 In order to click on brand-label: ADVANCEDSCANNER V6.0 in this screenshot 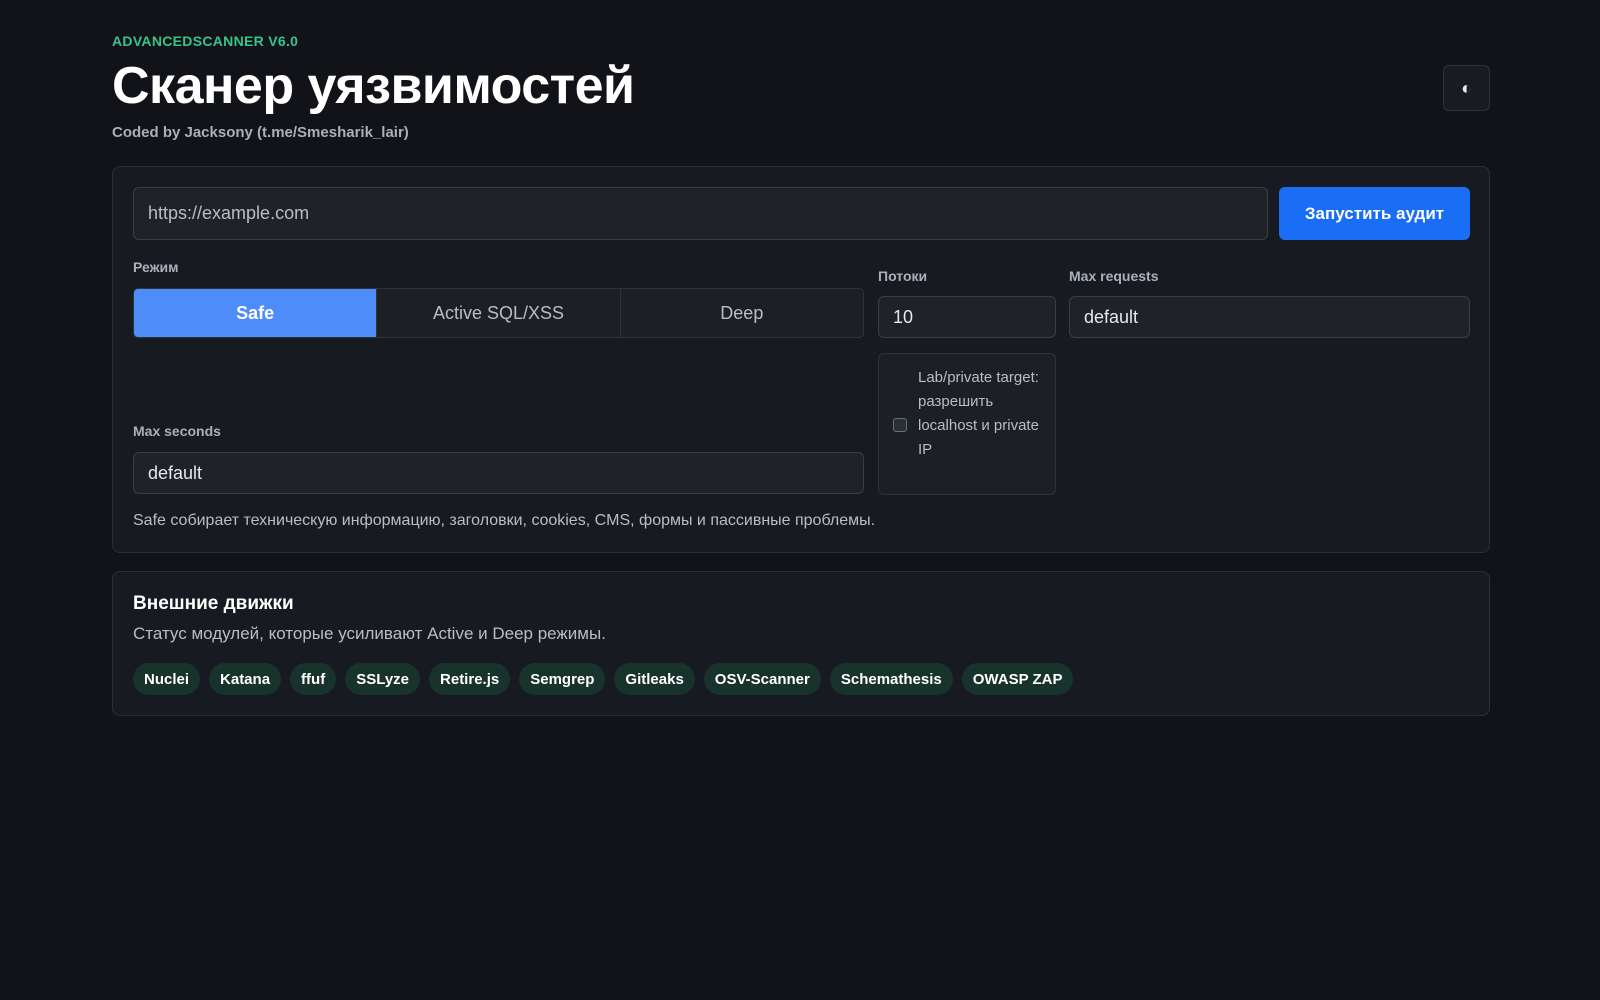, I will do `click(205, 41)`.